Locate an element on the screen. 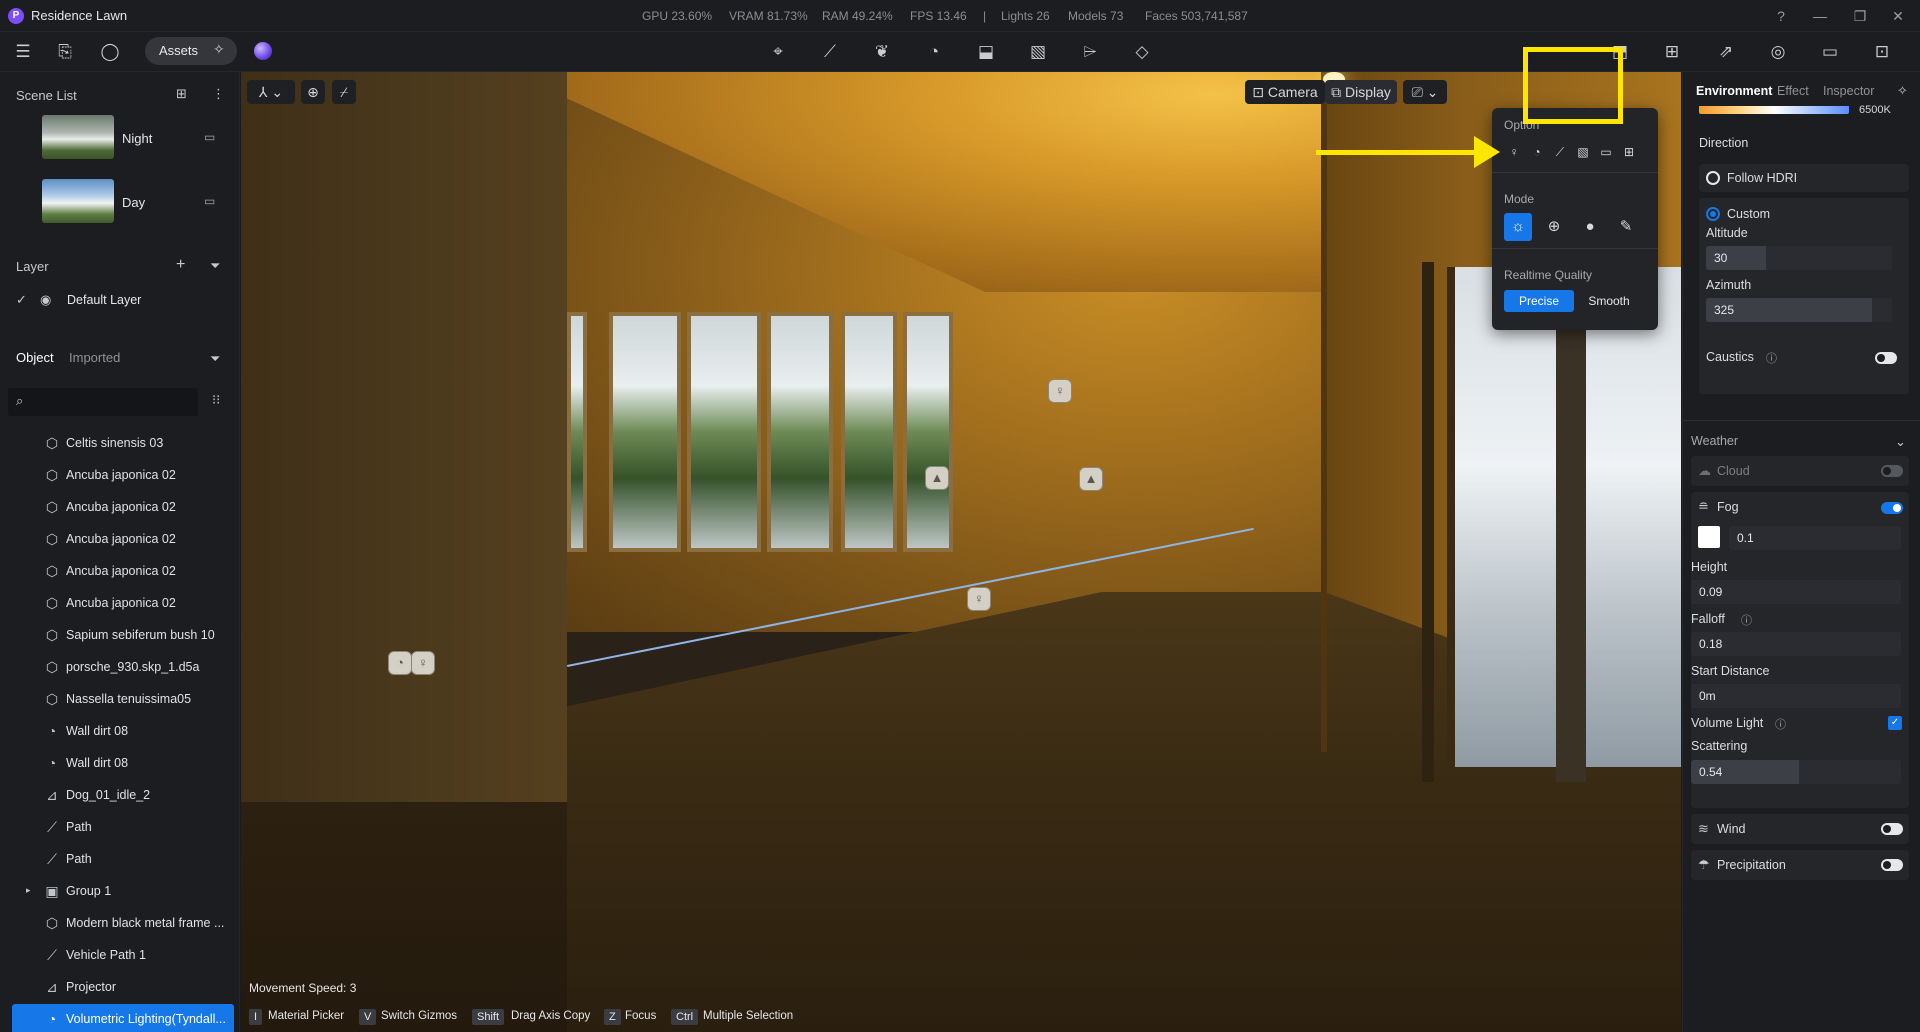 Image resolution: width=1920 pixels, height=1032 pixels. color-temperature-bar is located at coordinates (1774, 110).